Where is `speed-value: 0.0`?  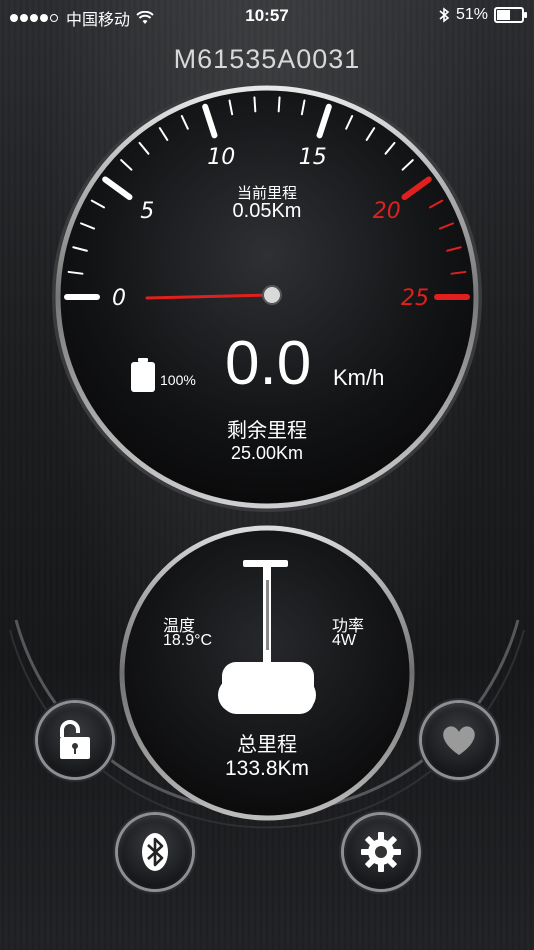 speed-value: 0.0 is located at coordinates (268, 363).